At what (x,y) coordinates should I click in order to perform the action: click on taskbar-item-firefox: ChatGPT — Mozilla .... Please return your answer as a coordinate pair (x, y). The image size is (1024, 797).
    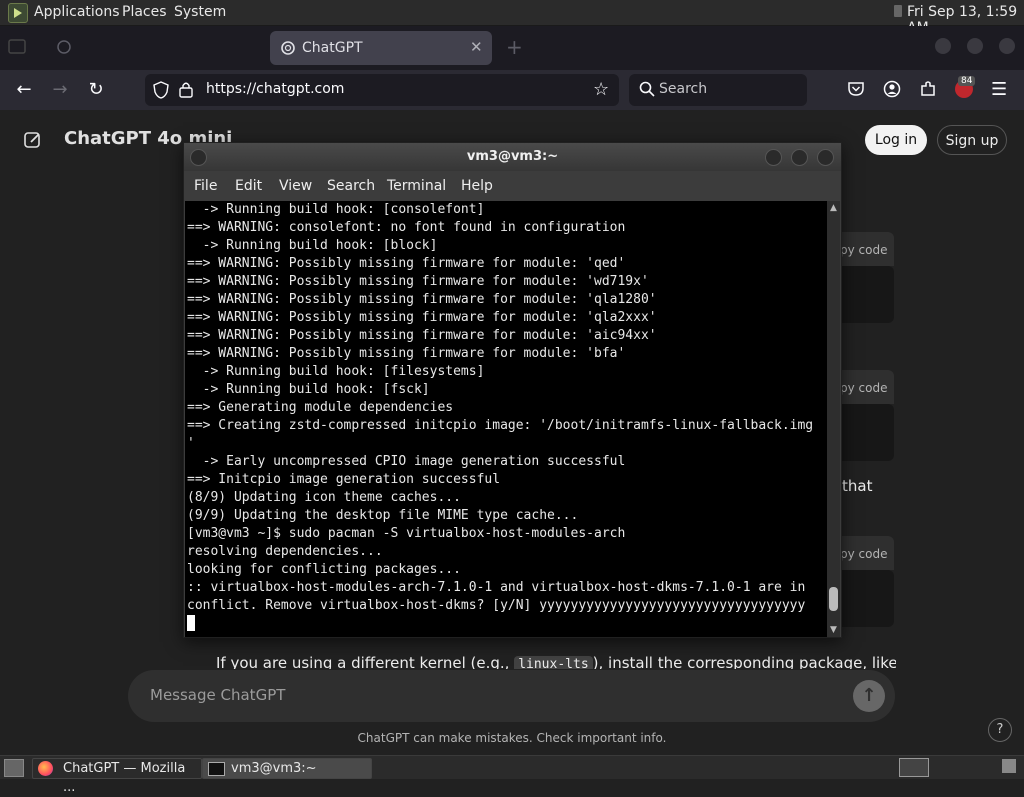
    Looking at the image, I should click on (117, 776).